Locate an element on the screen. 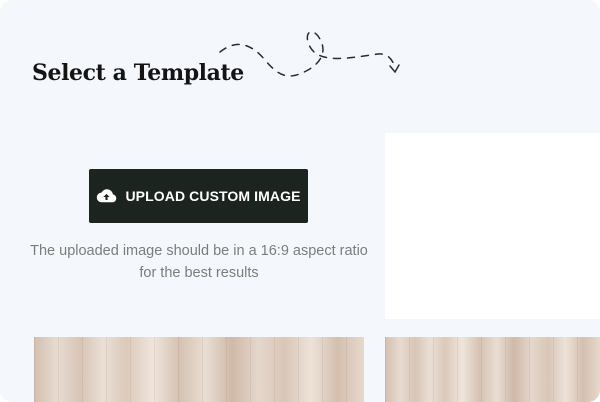 Image resolution: width=600 pixels, height=402 pixels. cloud-upload-icon is located at coordinates (107, 196).